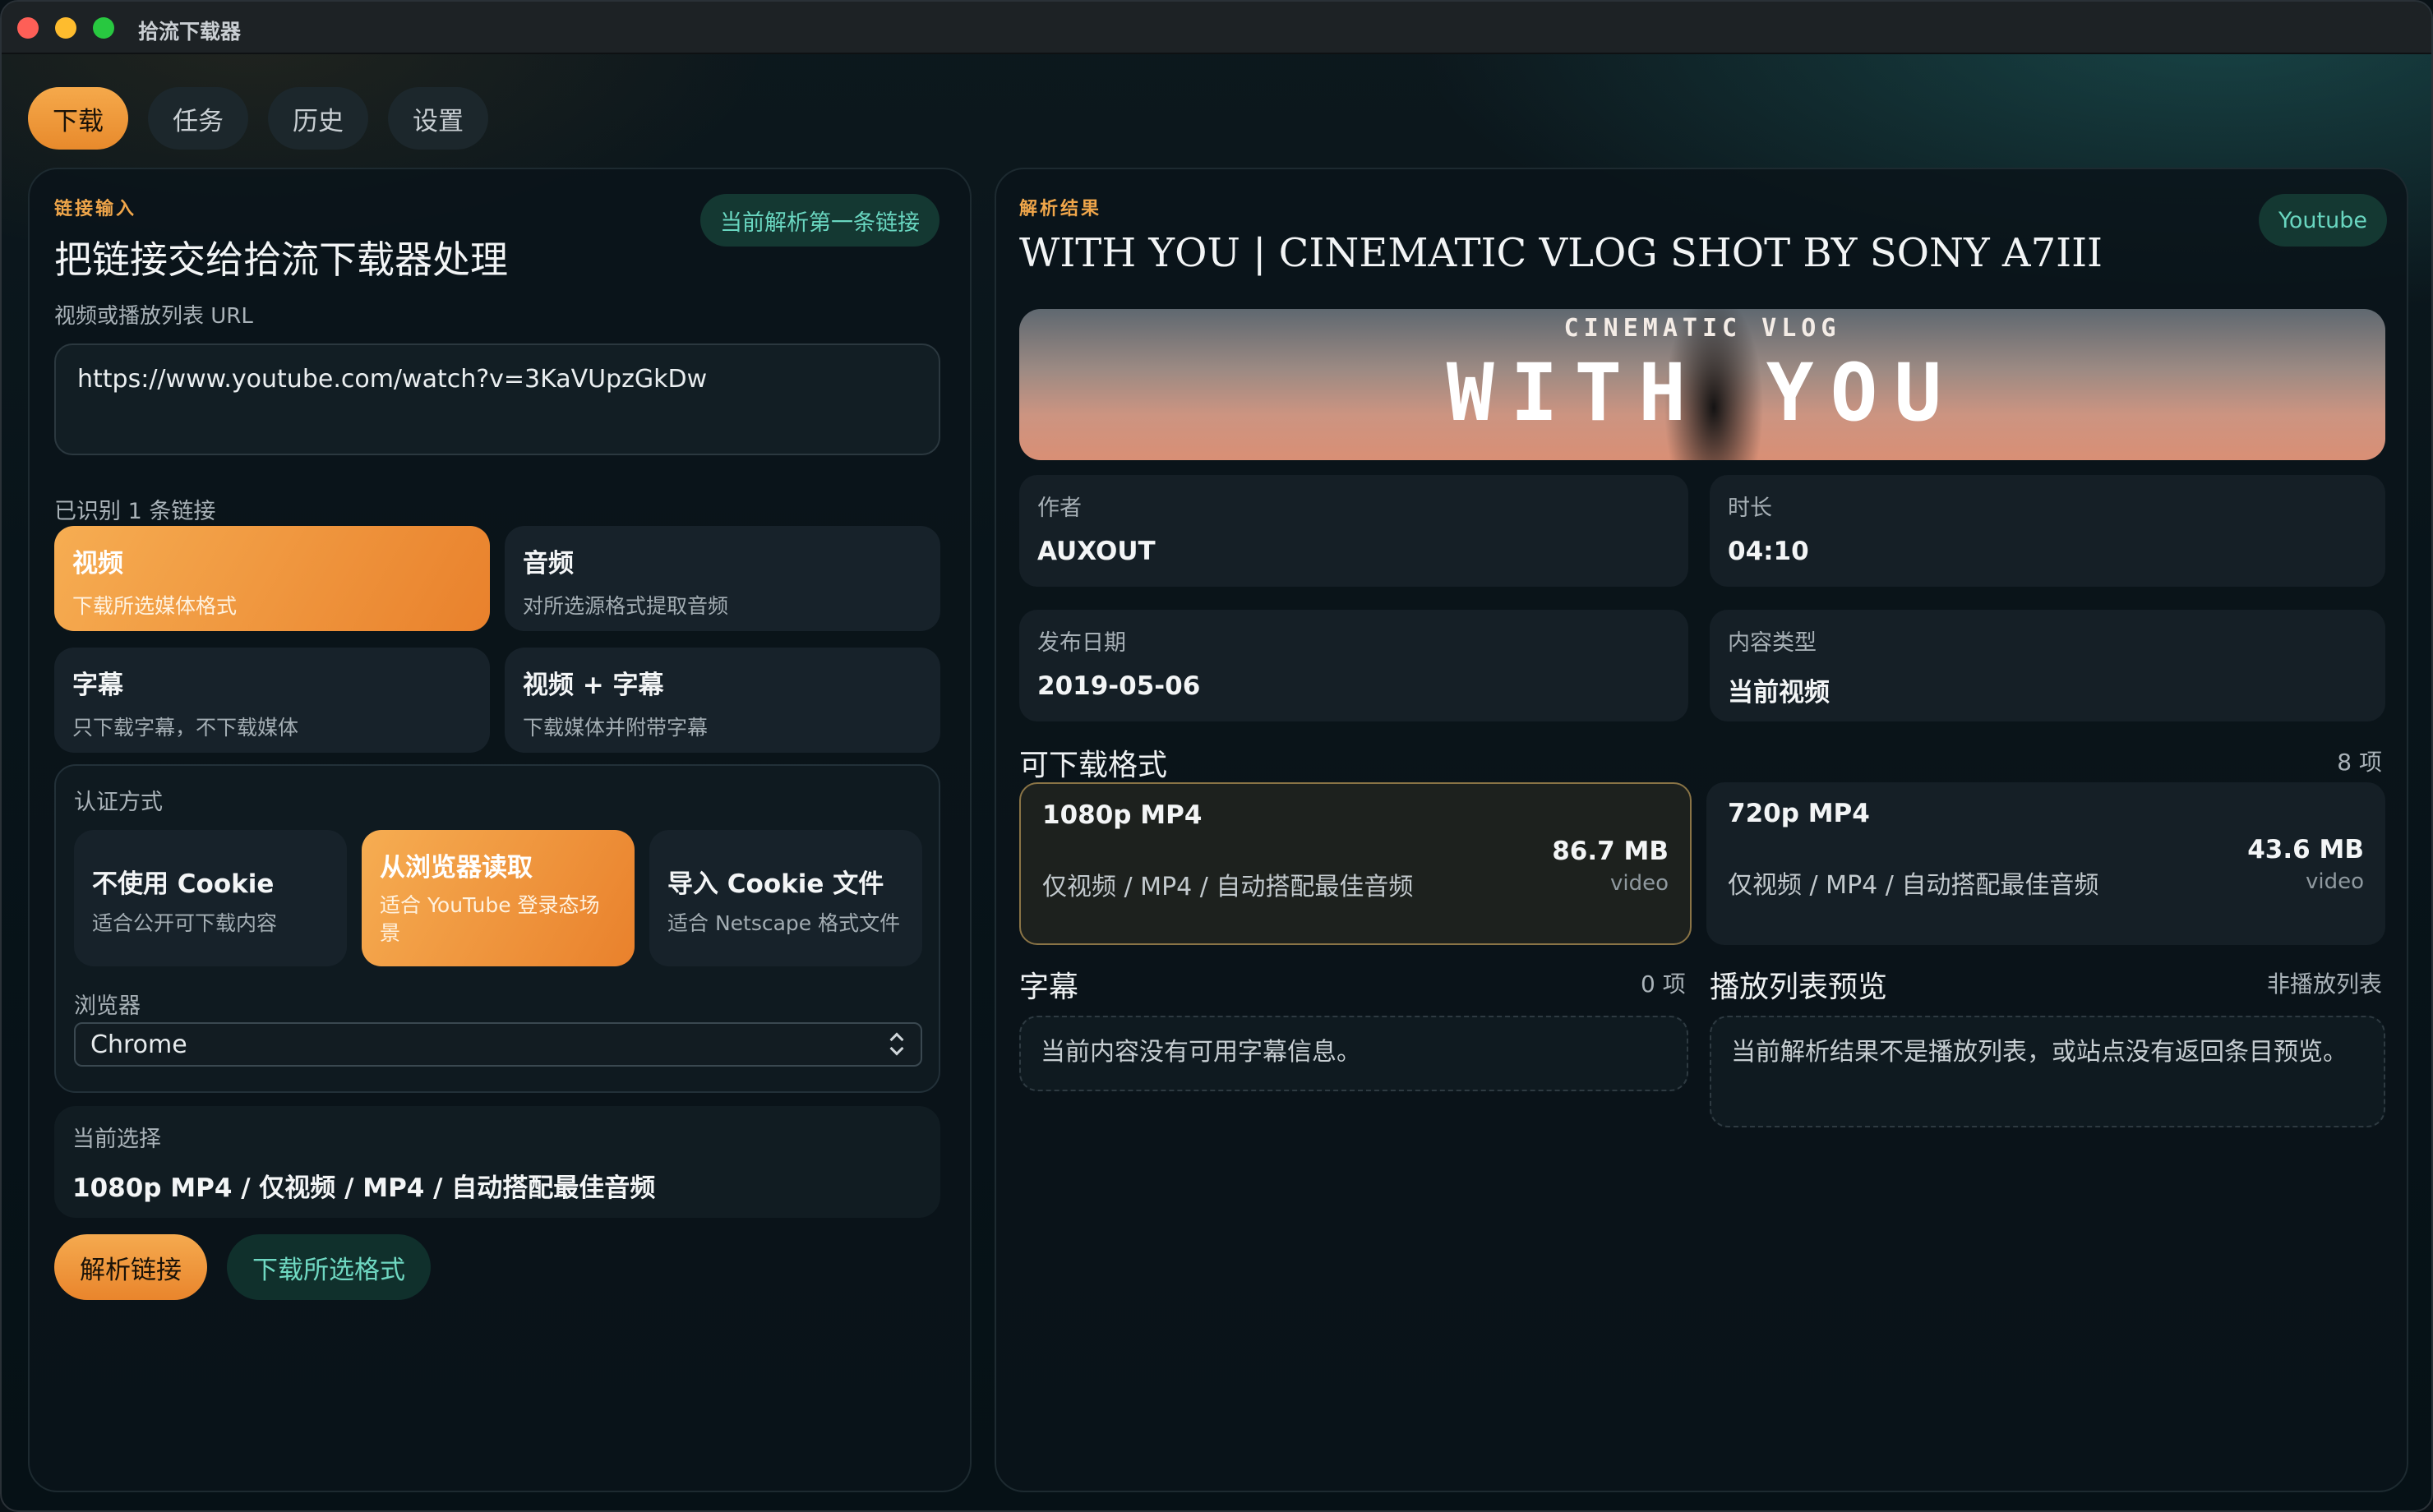 The image size is (2433, 1512). What do you see at coordinates (1768, 551) in the screenshot?
I see `meta-duration-value: 04:10` at bounding box center [1768, 551].